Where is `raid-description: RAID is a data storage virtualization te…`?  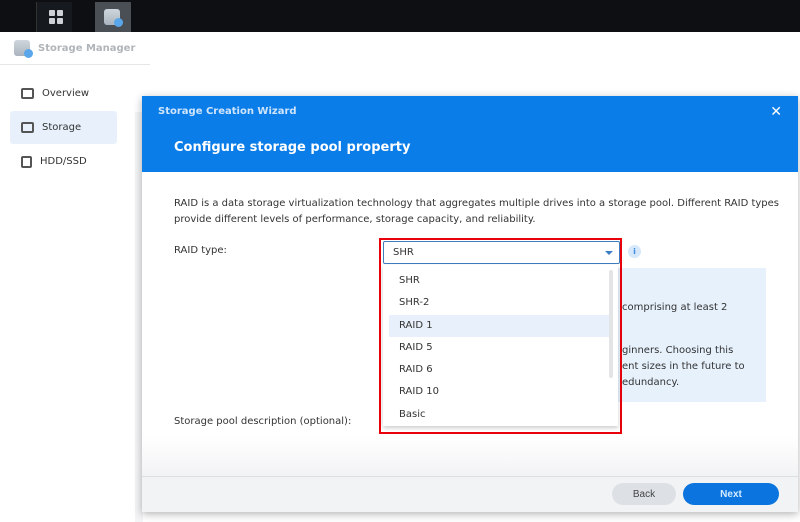 raid-description: RAID is a data storage virtualization te… is located at coordinates (477, 211).